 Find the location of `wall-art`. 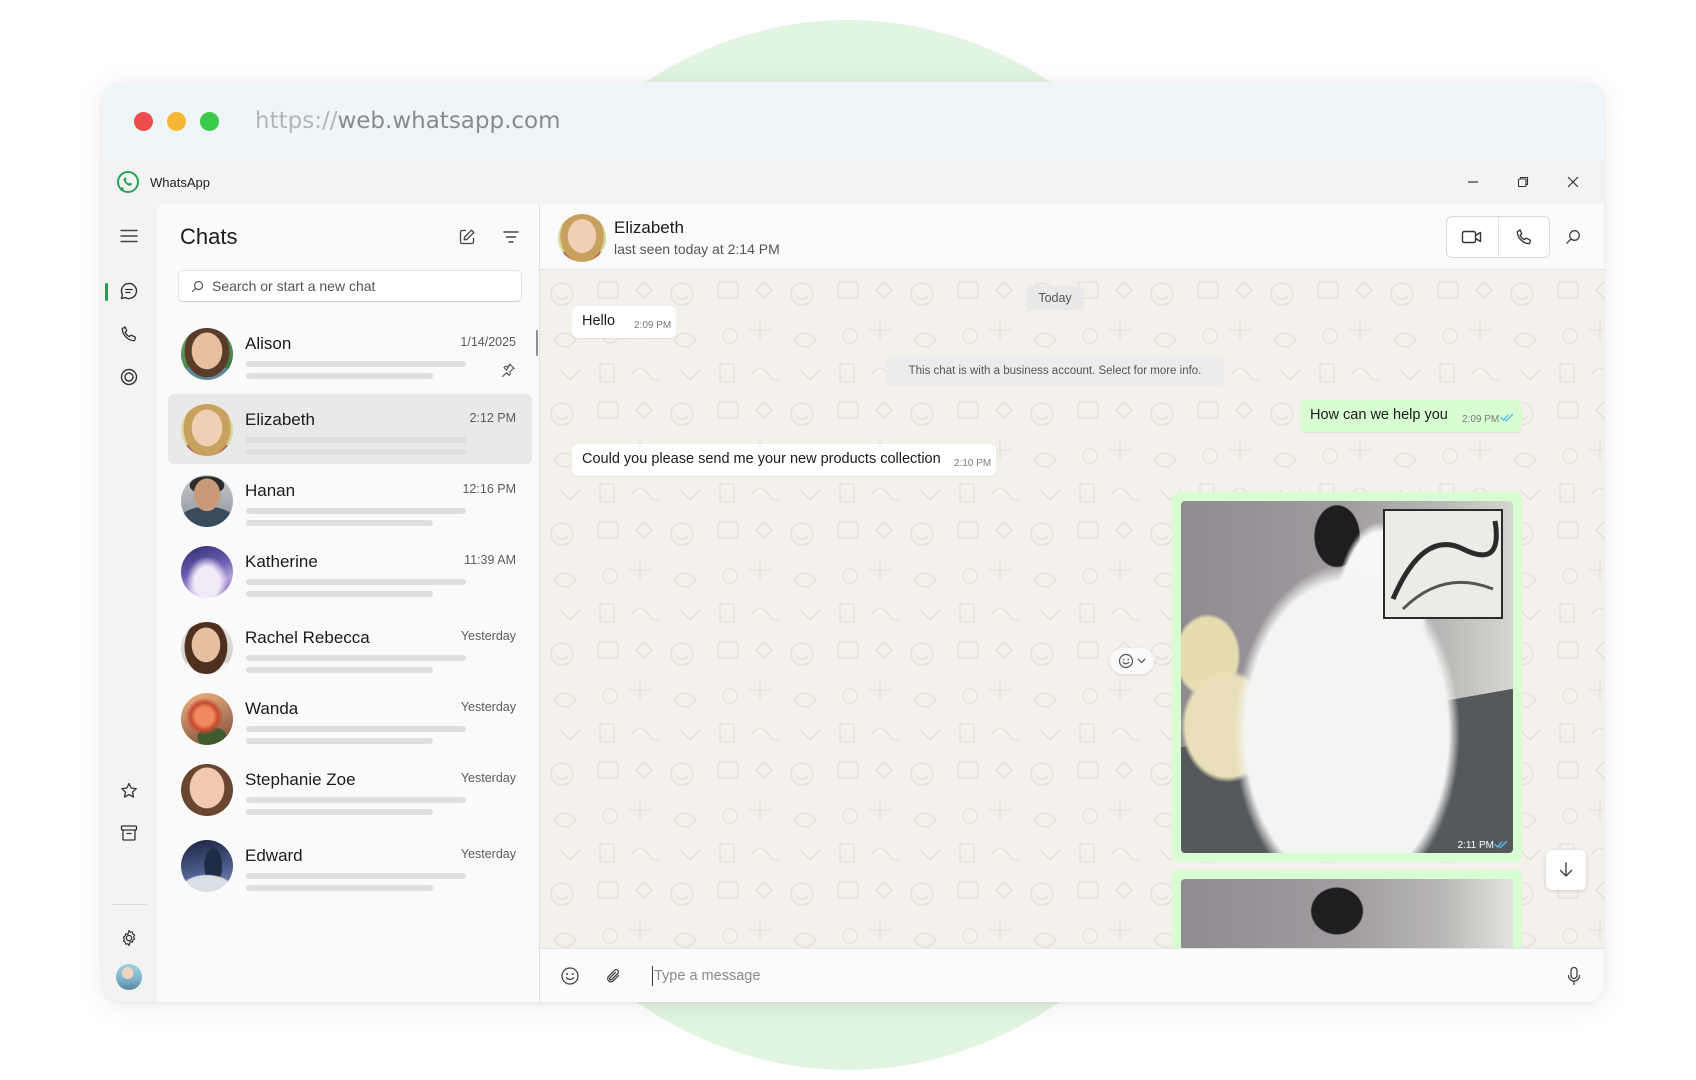

wall-art is located at coordinates (1443, 564).